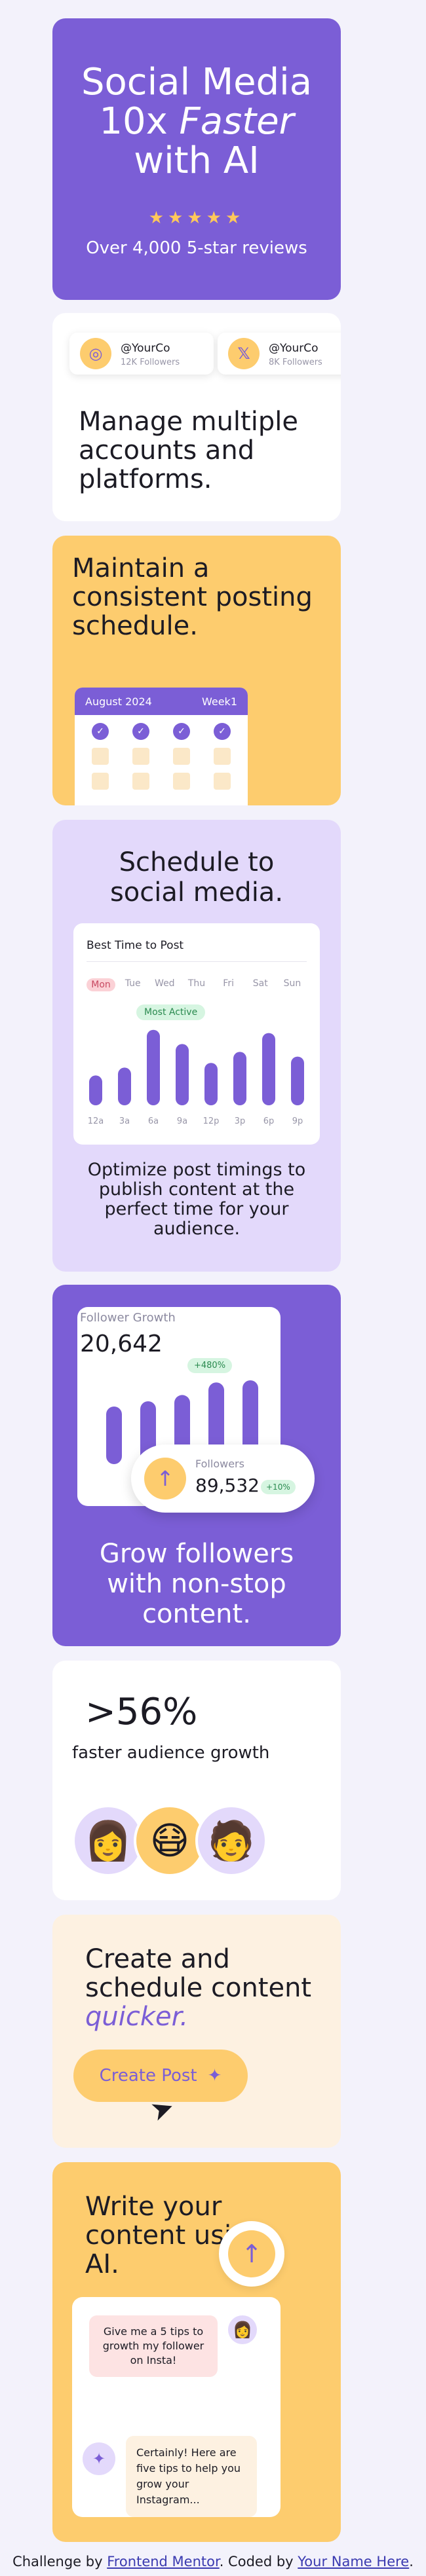  Describe the element at coordinates (196, 248) in the screenshot. I see `reviews-count: Over 4,000 5-star reviews` at that location.